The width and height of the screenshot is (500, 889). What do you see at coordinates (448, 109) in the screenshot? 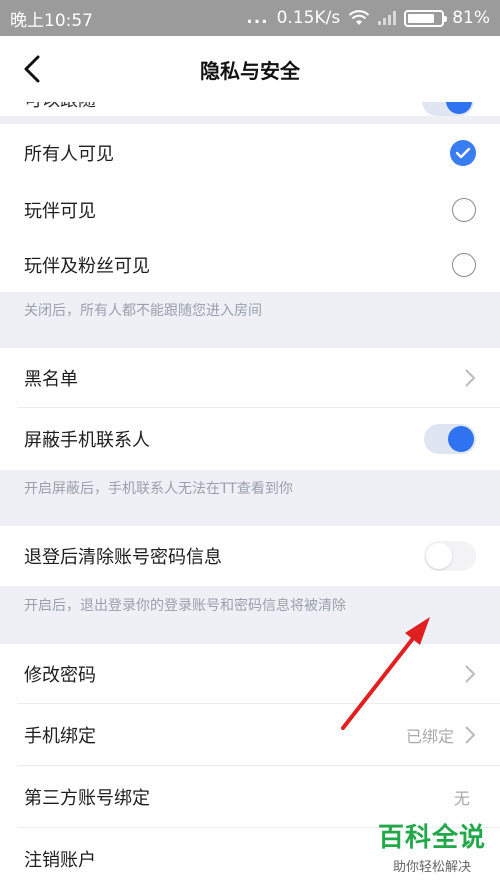
I see `follow-toggle` at bounding box center [448, 109].